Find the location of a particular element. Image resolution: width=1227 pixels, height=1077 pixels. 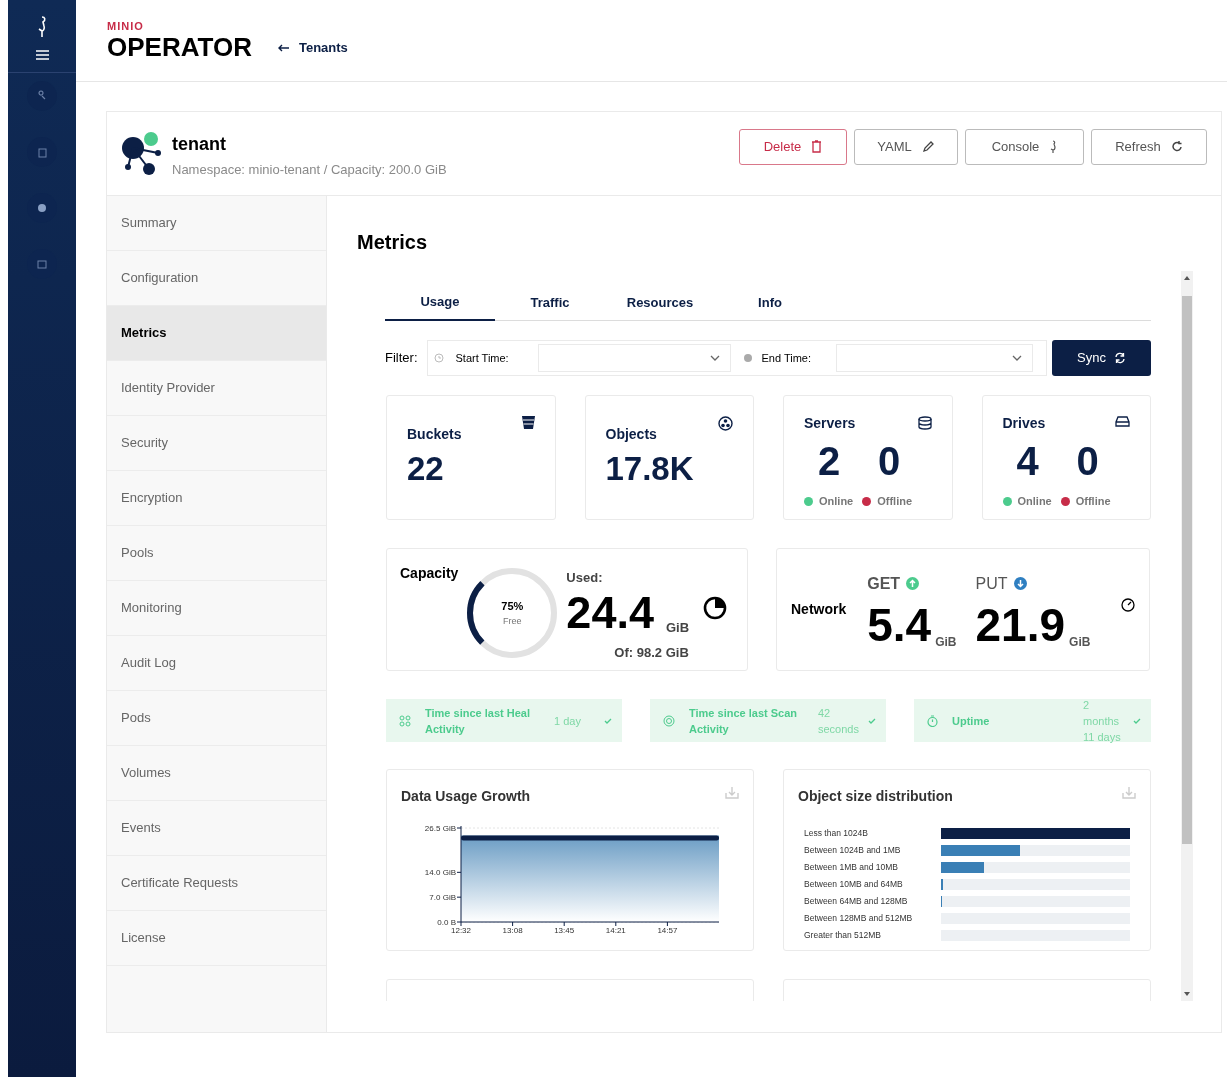

scroll-up-icon is located at coordinates (1187, 278).